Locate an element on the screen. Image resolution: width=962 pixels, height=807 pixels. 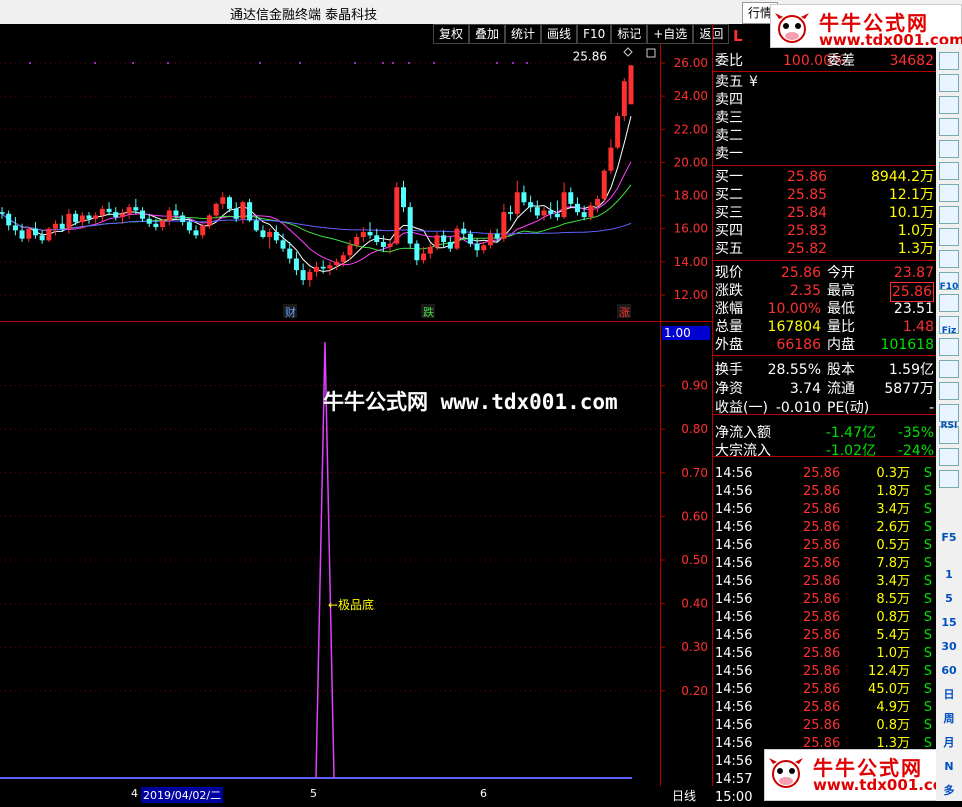
toolbar-f10-button: F10 is located at coordinates (594, 34).